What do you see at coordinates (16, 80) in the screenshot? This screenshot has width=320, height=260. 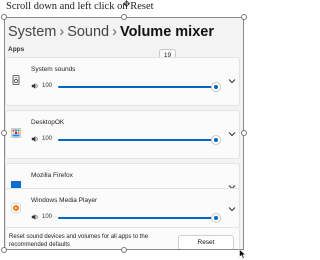 I see `speaker-device-icon` at bounding box center [16, 80].